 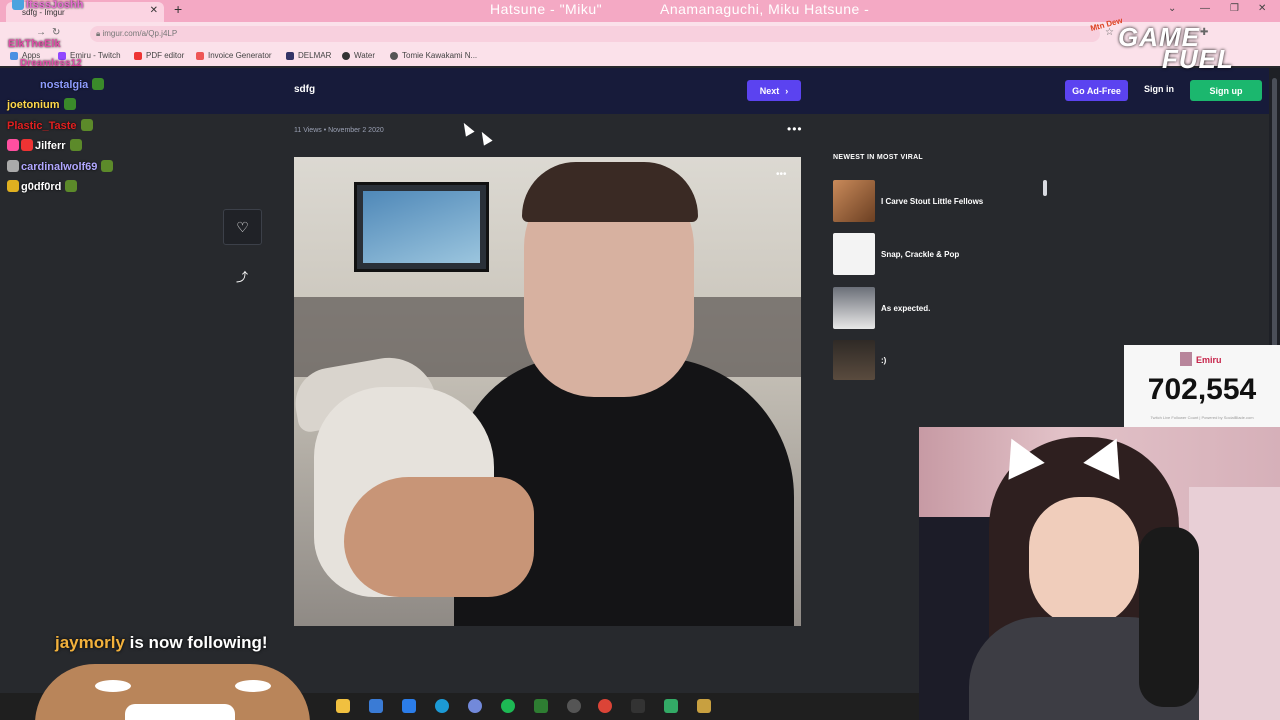 I want to click on heart-icon: ♡, so click(x=242, y=227).